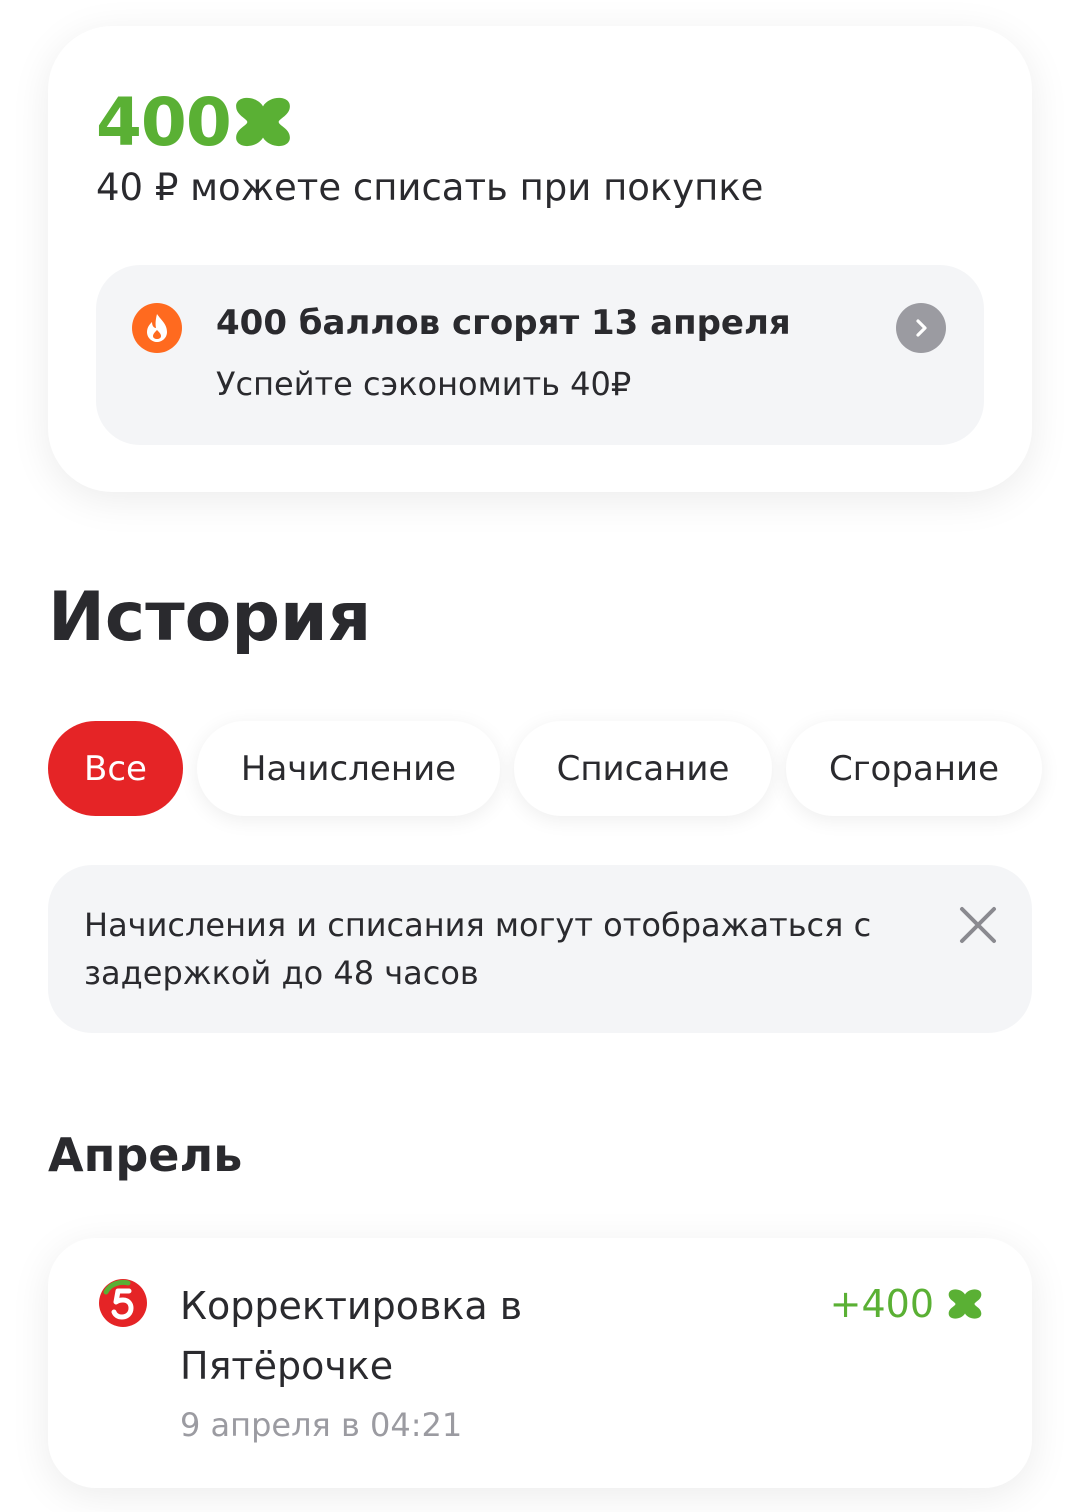 The width and height of the screenshot is (1080, 1512). What do you see at coordinates (145, 1155) in the screenshot?
I see `month-heading: Апрель` at bounding box center [145, 1155].